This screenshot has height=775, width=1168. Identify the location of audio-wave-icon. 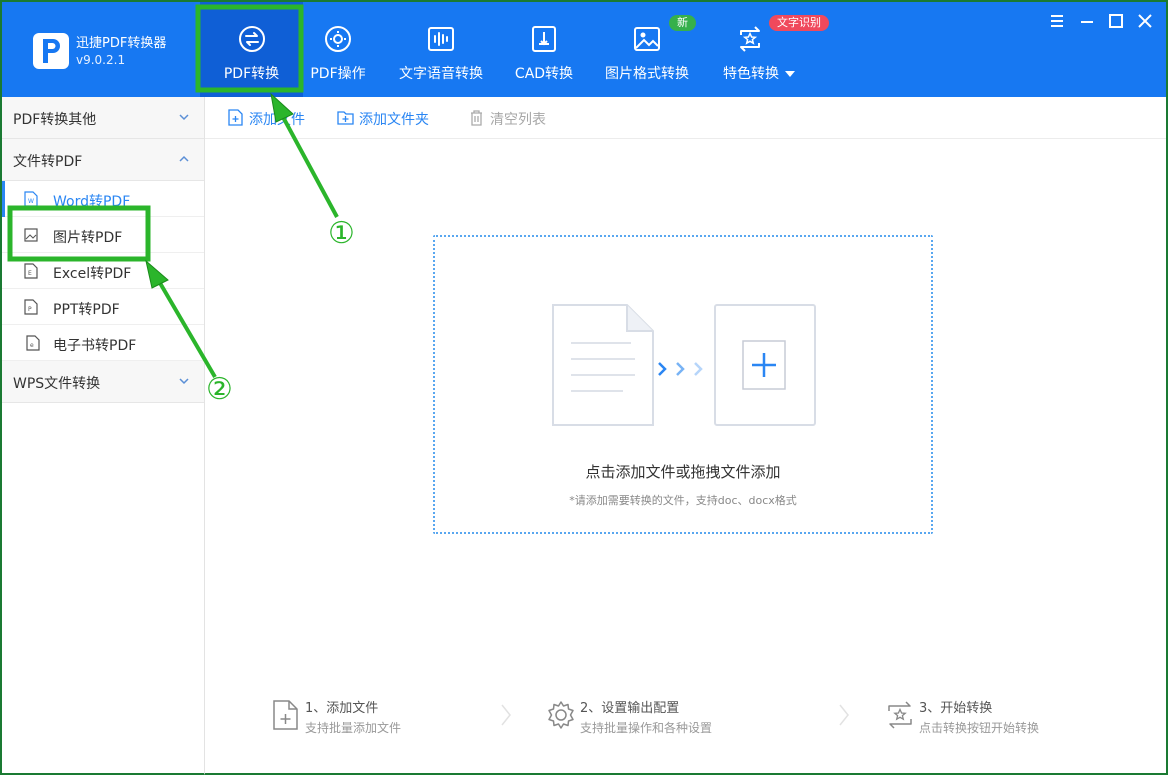
(441, 39).